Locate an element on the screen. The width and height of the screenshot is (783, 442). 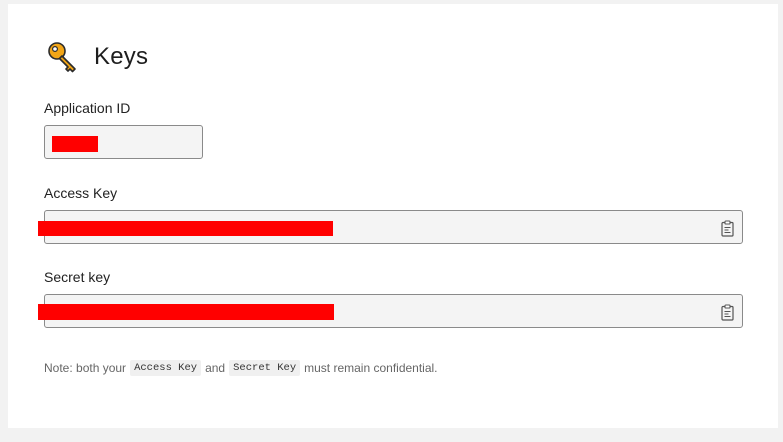
keys-header: Keys is located at coordinates (97, 57).